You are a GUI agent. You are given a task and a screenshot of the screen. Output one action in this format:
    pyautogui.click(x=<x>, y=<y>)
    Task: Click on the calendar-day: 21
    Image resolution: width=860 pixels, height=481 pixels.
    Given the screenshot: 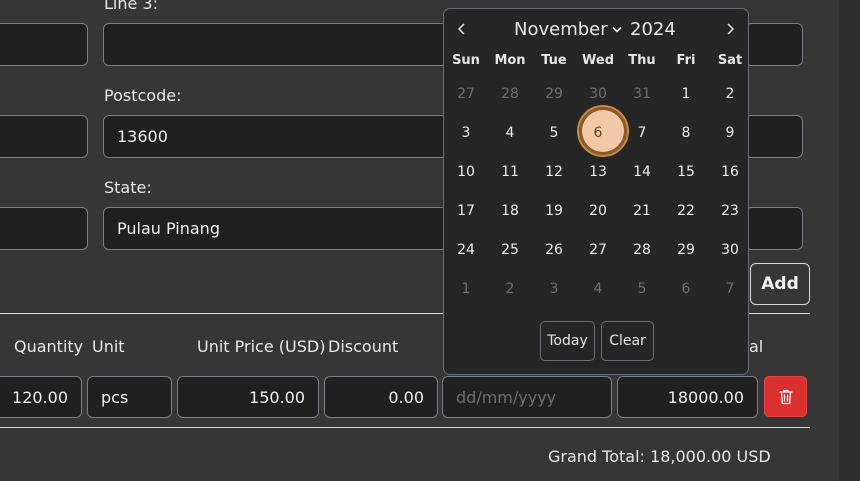 What is the action you would take?
    pyautogui.click(x=642, y=211)
    